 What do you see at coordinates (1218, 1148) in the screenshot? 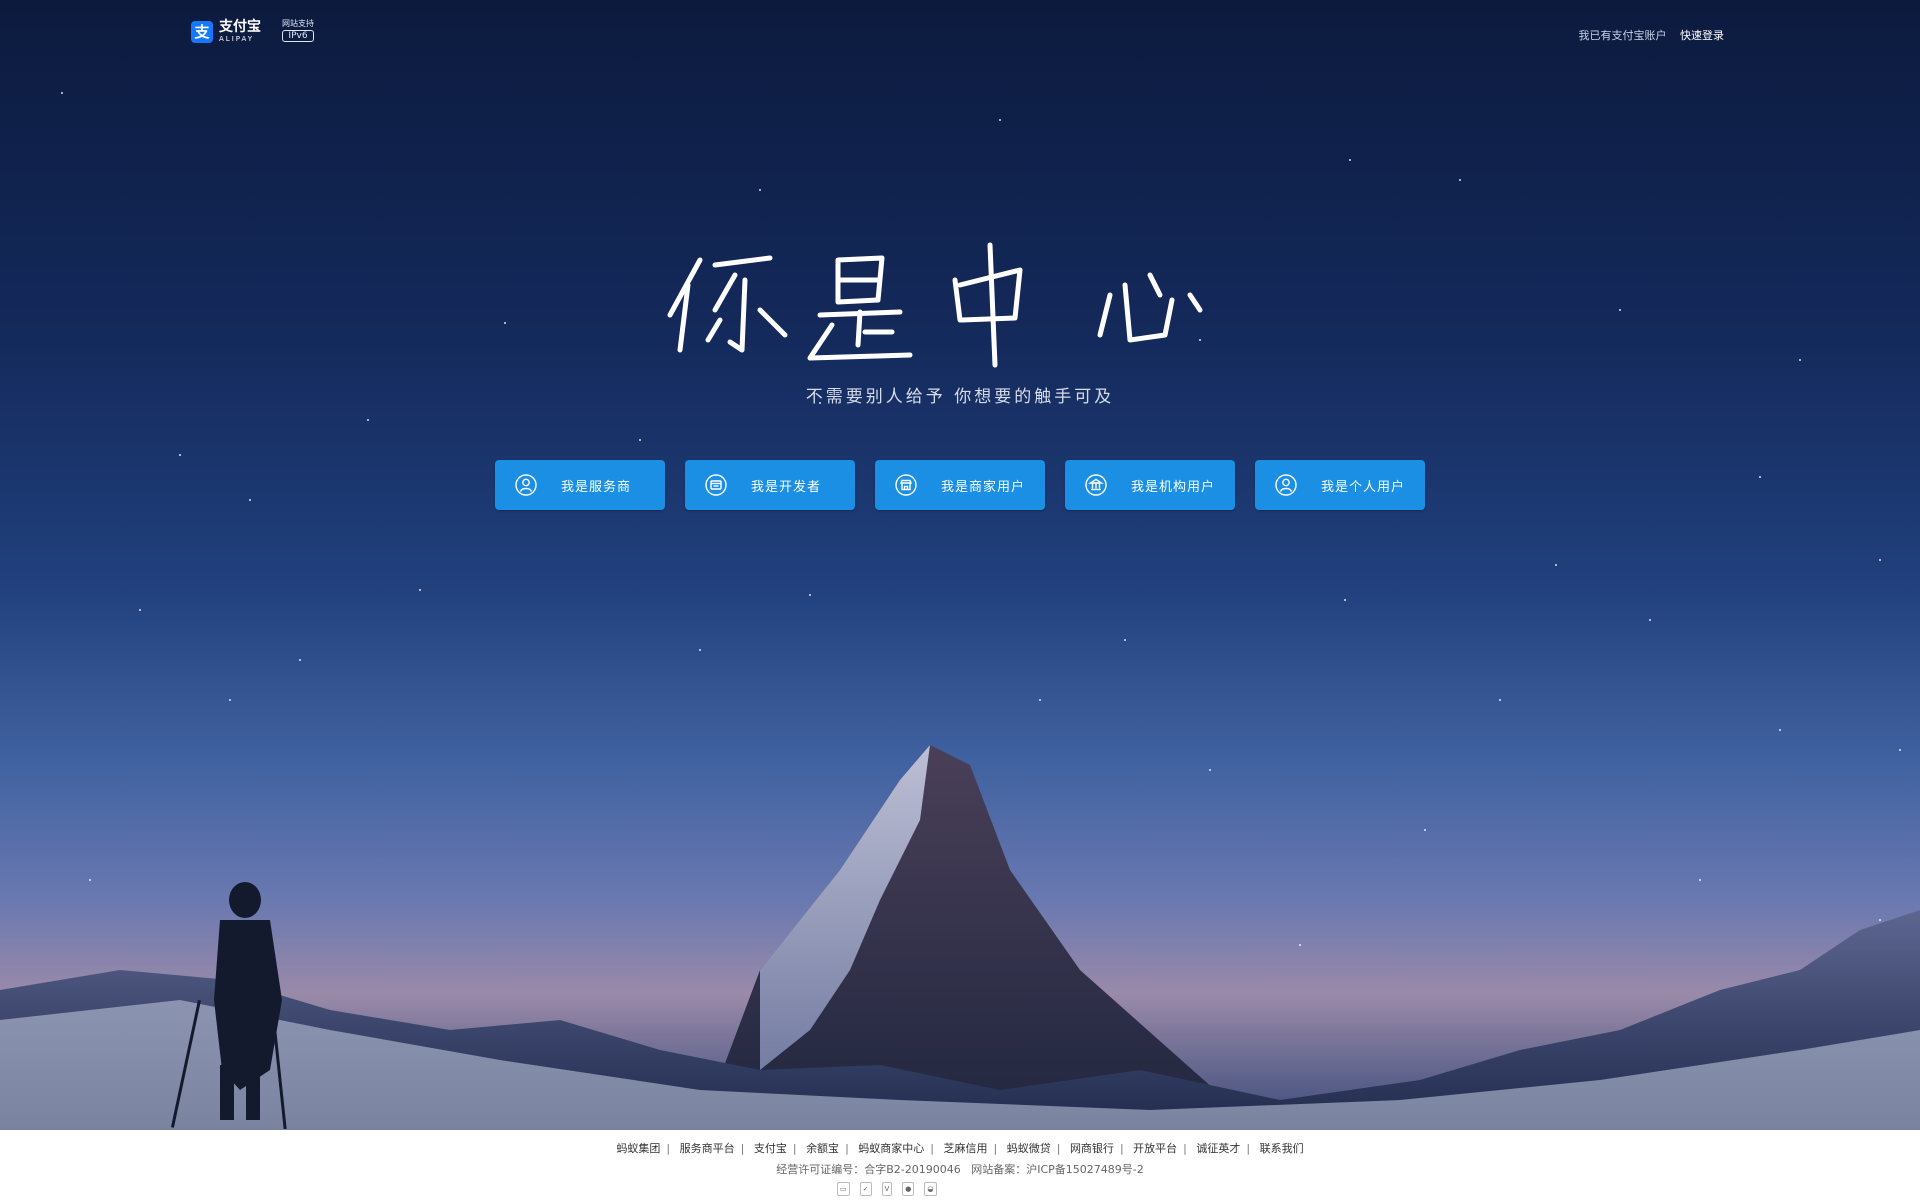
I see `footer-link-careers: 诚征英才` at bounding box center [1218, 1148].